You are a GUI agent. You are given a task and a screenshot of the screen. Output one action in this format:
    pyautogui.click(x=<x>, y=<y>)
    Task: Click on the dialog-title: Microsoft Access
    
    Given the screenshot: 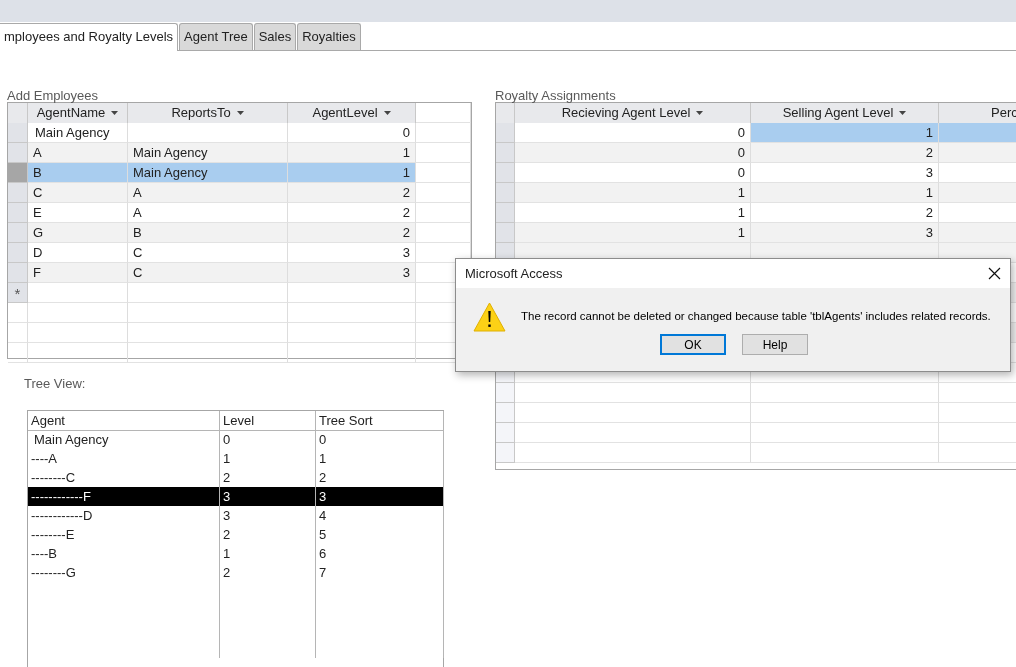 What is the action you would take?
    pyautogui.click(x=514, y=273)
    